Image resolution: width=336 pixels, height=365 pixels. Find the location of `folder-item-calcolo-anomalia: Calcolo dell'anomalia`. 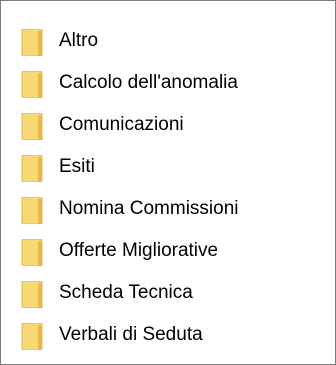

folder-item-calcolo-anomalia: Calcolo dell'anomalia is located at coordinates (168, 92).